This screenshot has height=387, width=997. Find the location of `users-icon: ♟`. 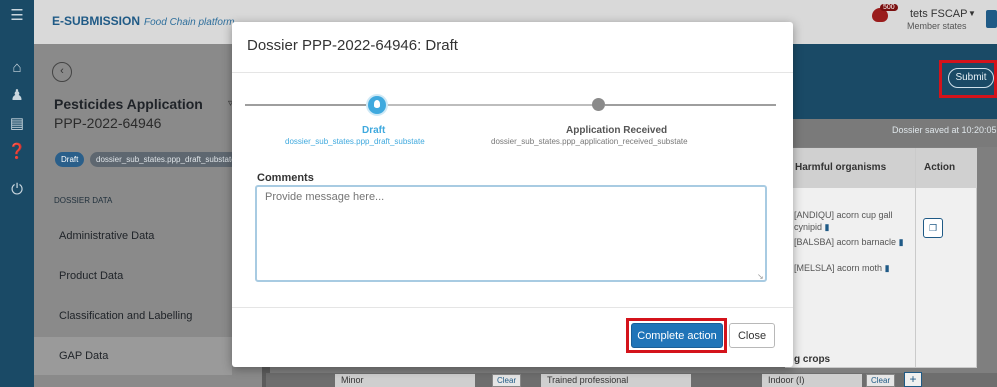

users-icon: ♟ is located at coordinates (17, 96).